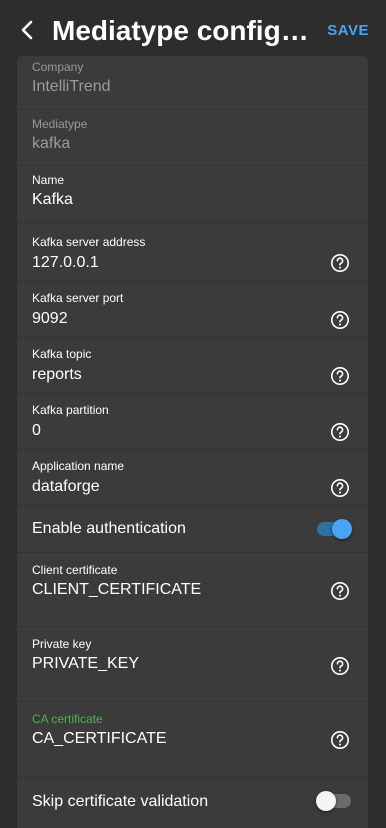 The width and height of the screenshot is (386, 828). What do you see at coordinates (192, 478) in the screenshot?
I see `app-name-field: Application name dataforge` at bounding box center [192, 478].